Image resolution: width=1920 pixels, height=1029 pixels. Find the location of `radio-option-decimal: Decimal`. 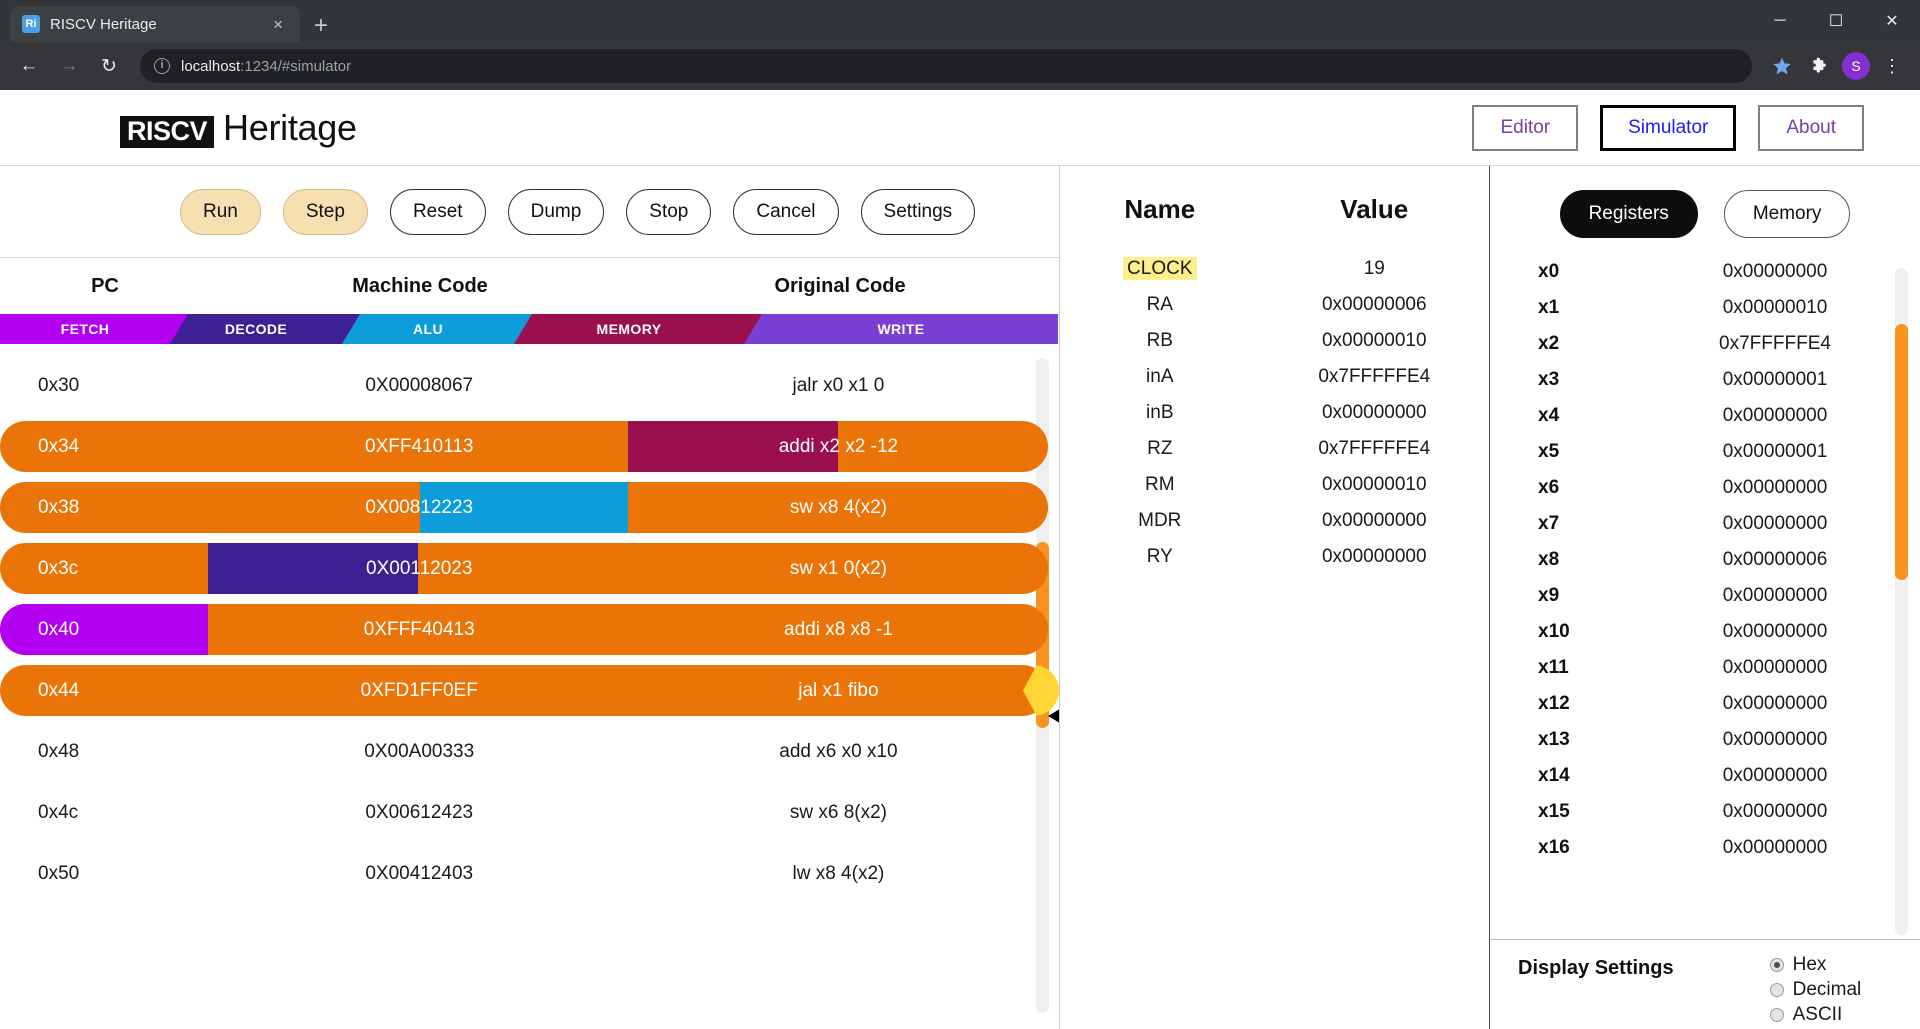

radio-option-decimal: Decimal is located at coordinates (1815, 990).